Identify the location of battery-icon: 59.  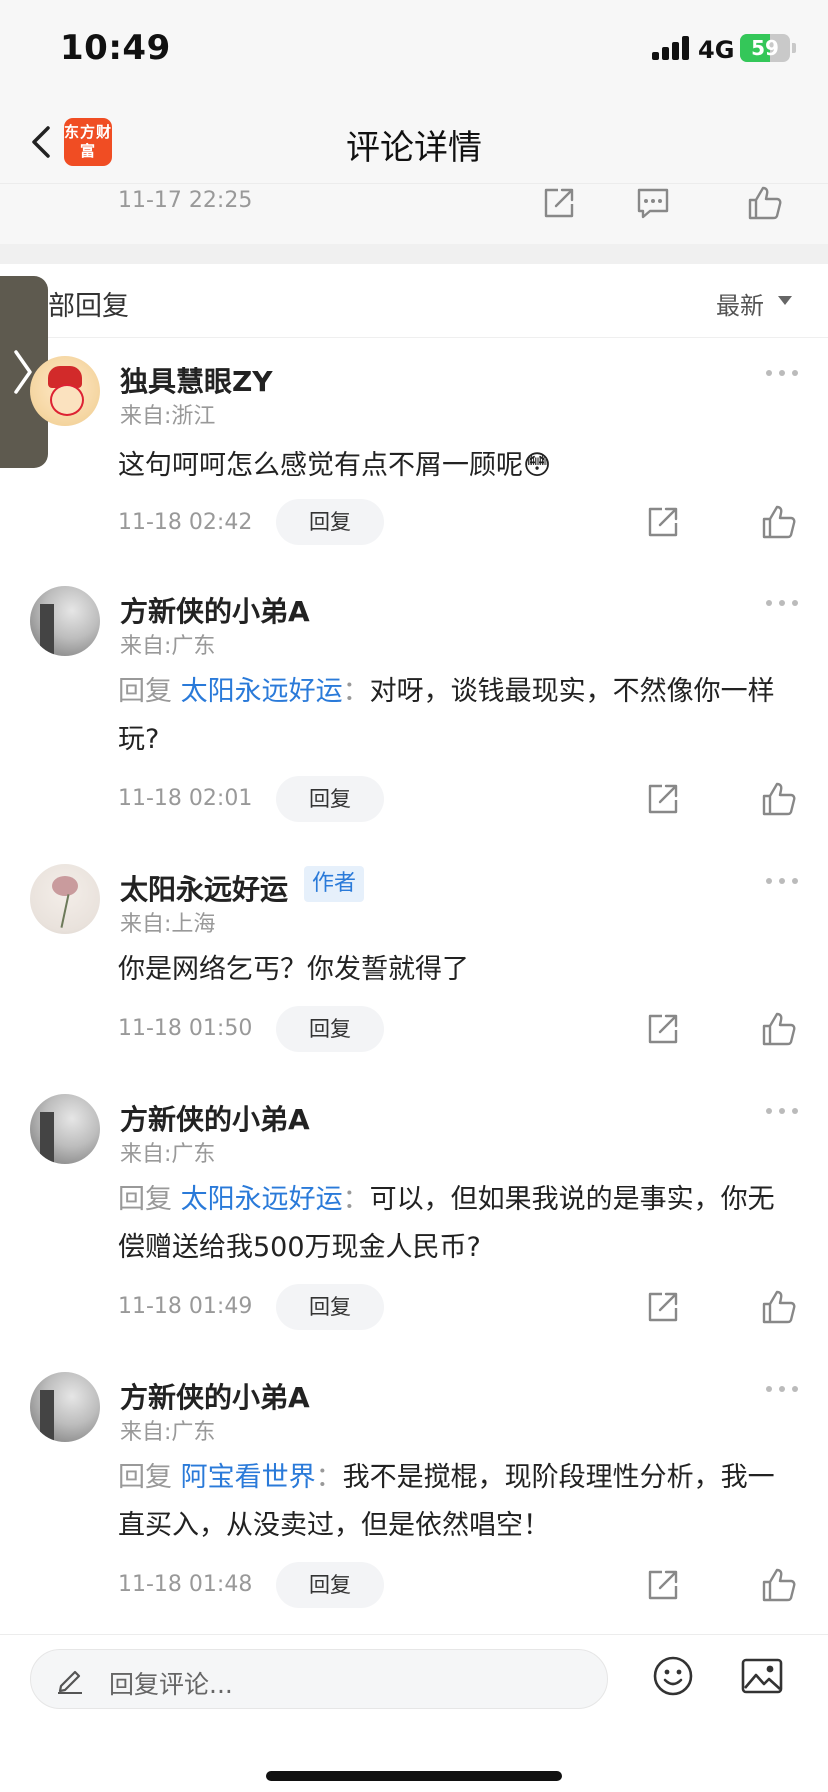
(765, 48).